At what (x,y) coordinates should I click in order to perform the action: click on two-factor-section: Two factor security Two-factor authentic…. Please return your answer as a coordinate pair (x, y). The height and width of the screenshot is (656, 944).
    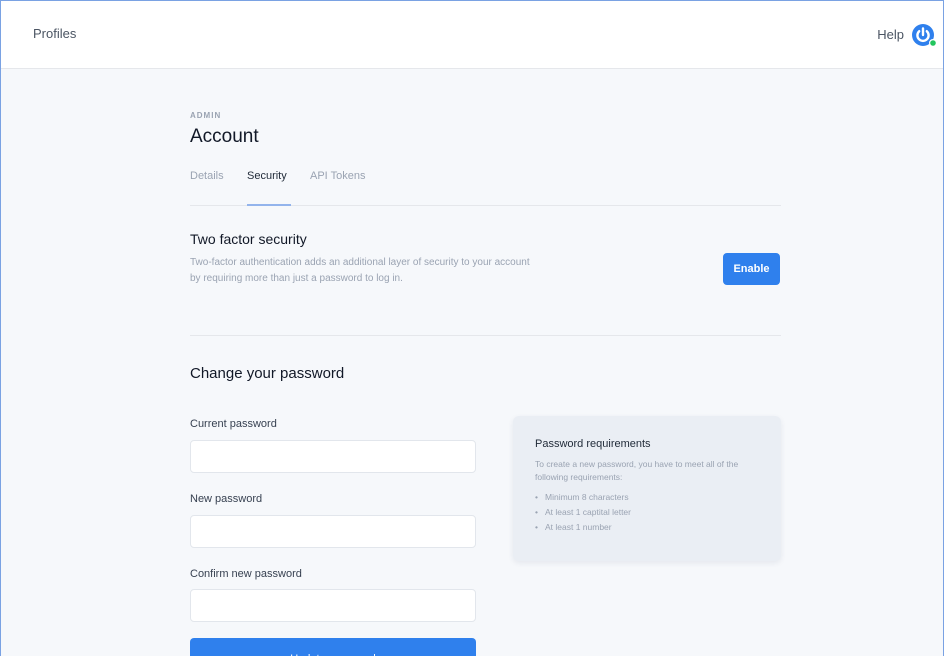
    Looking at the image, I should click on (485, 283).